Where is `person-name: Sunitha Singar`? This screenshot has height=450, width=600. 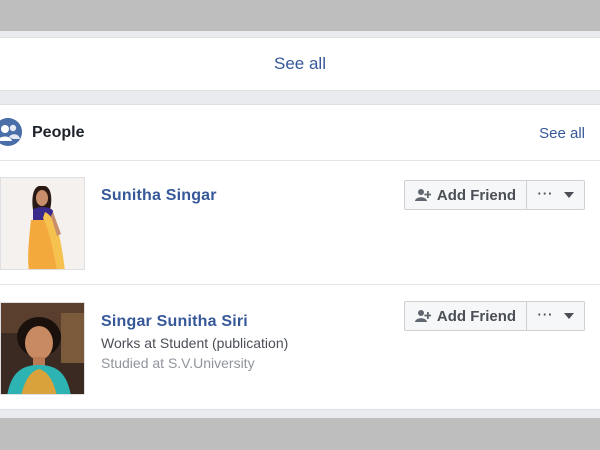
person-name: Sunitha Singar is located at coordinates (159, 196).